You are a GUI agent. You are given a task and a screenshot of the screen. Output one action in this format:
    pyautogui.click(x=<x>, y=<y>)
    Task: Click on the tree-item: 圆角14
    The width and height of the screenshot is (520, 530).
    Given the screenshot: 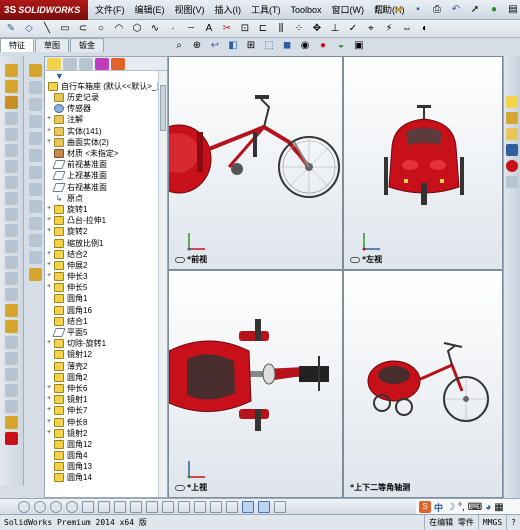 What is the action you would take?
    pyautogui.click(x=106, y=477)
    